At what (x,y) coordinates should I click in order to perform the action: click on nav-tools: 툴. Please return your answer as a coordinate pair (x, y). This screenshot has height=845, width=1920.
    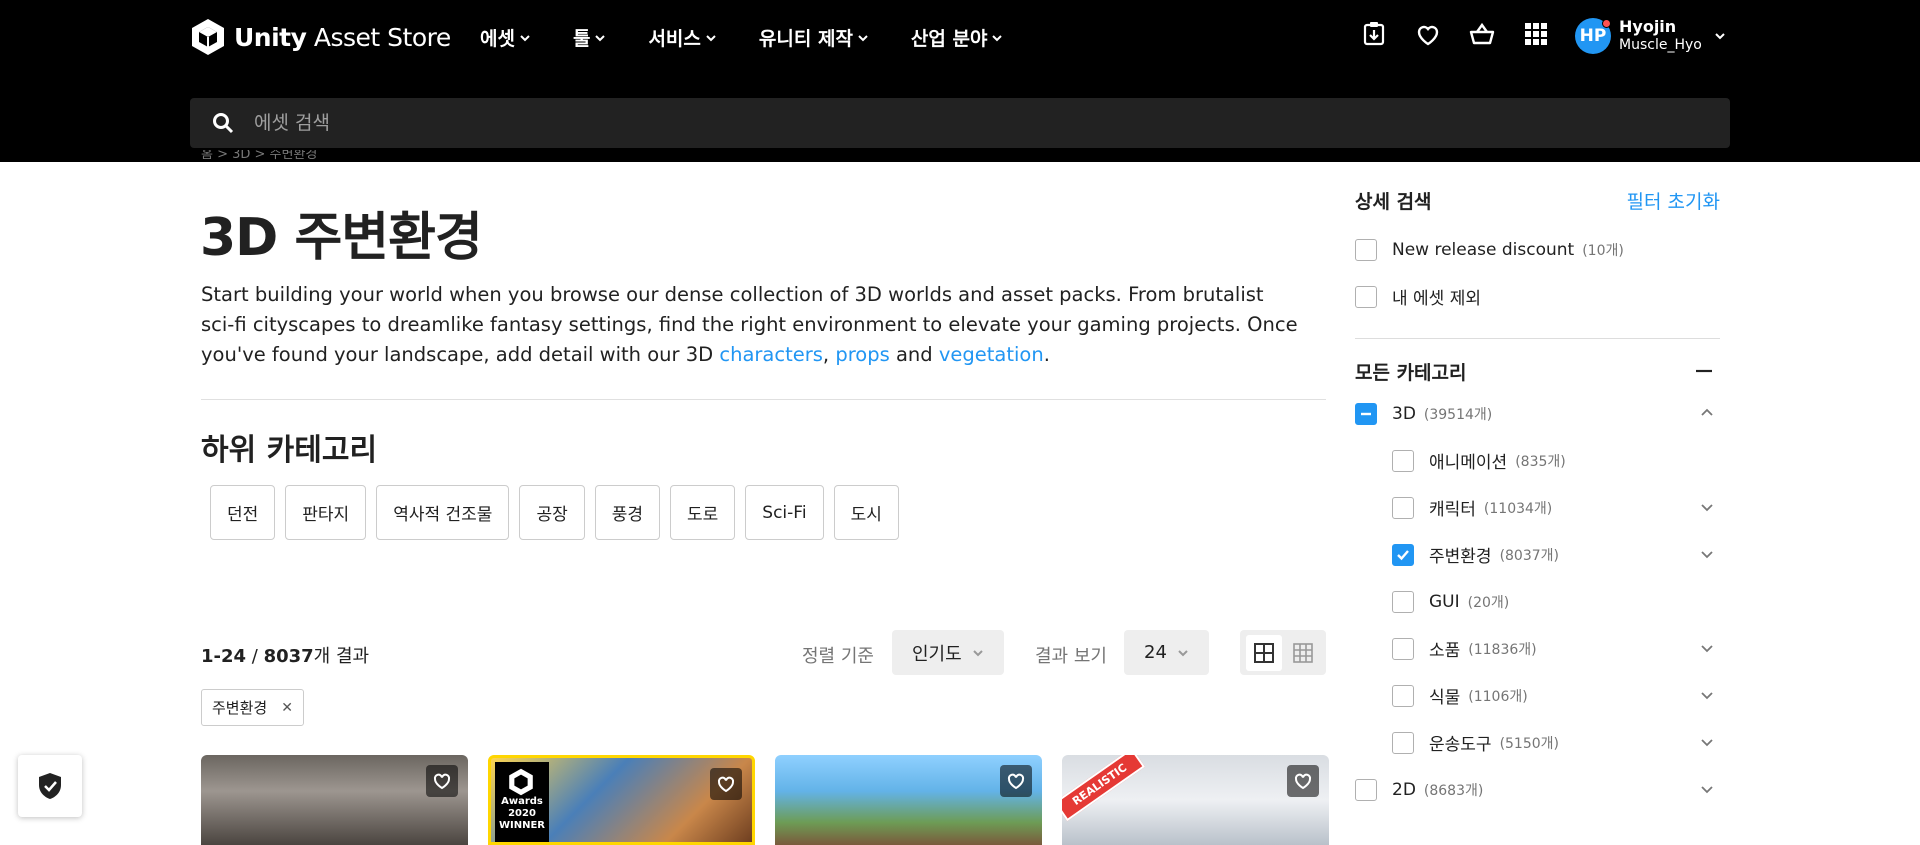
    Looking at the image, I should click on (589, 37).